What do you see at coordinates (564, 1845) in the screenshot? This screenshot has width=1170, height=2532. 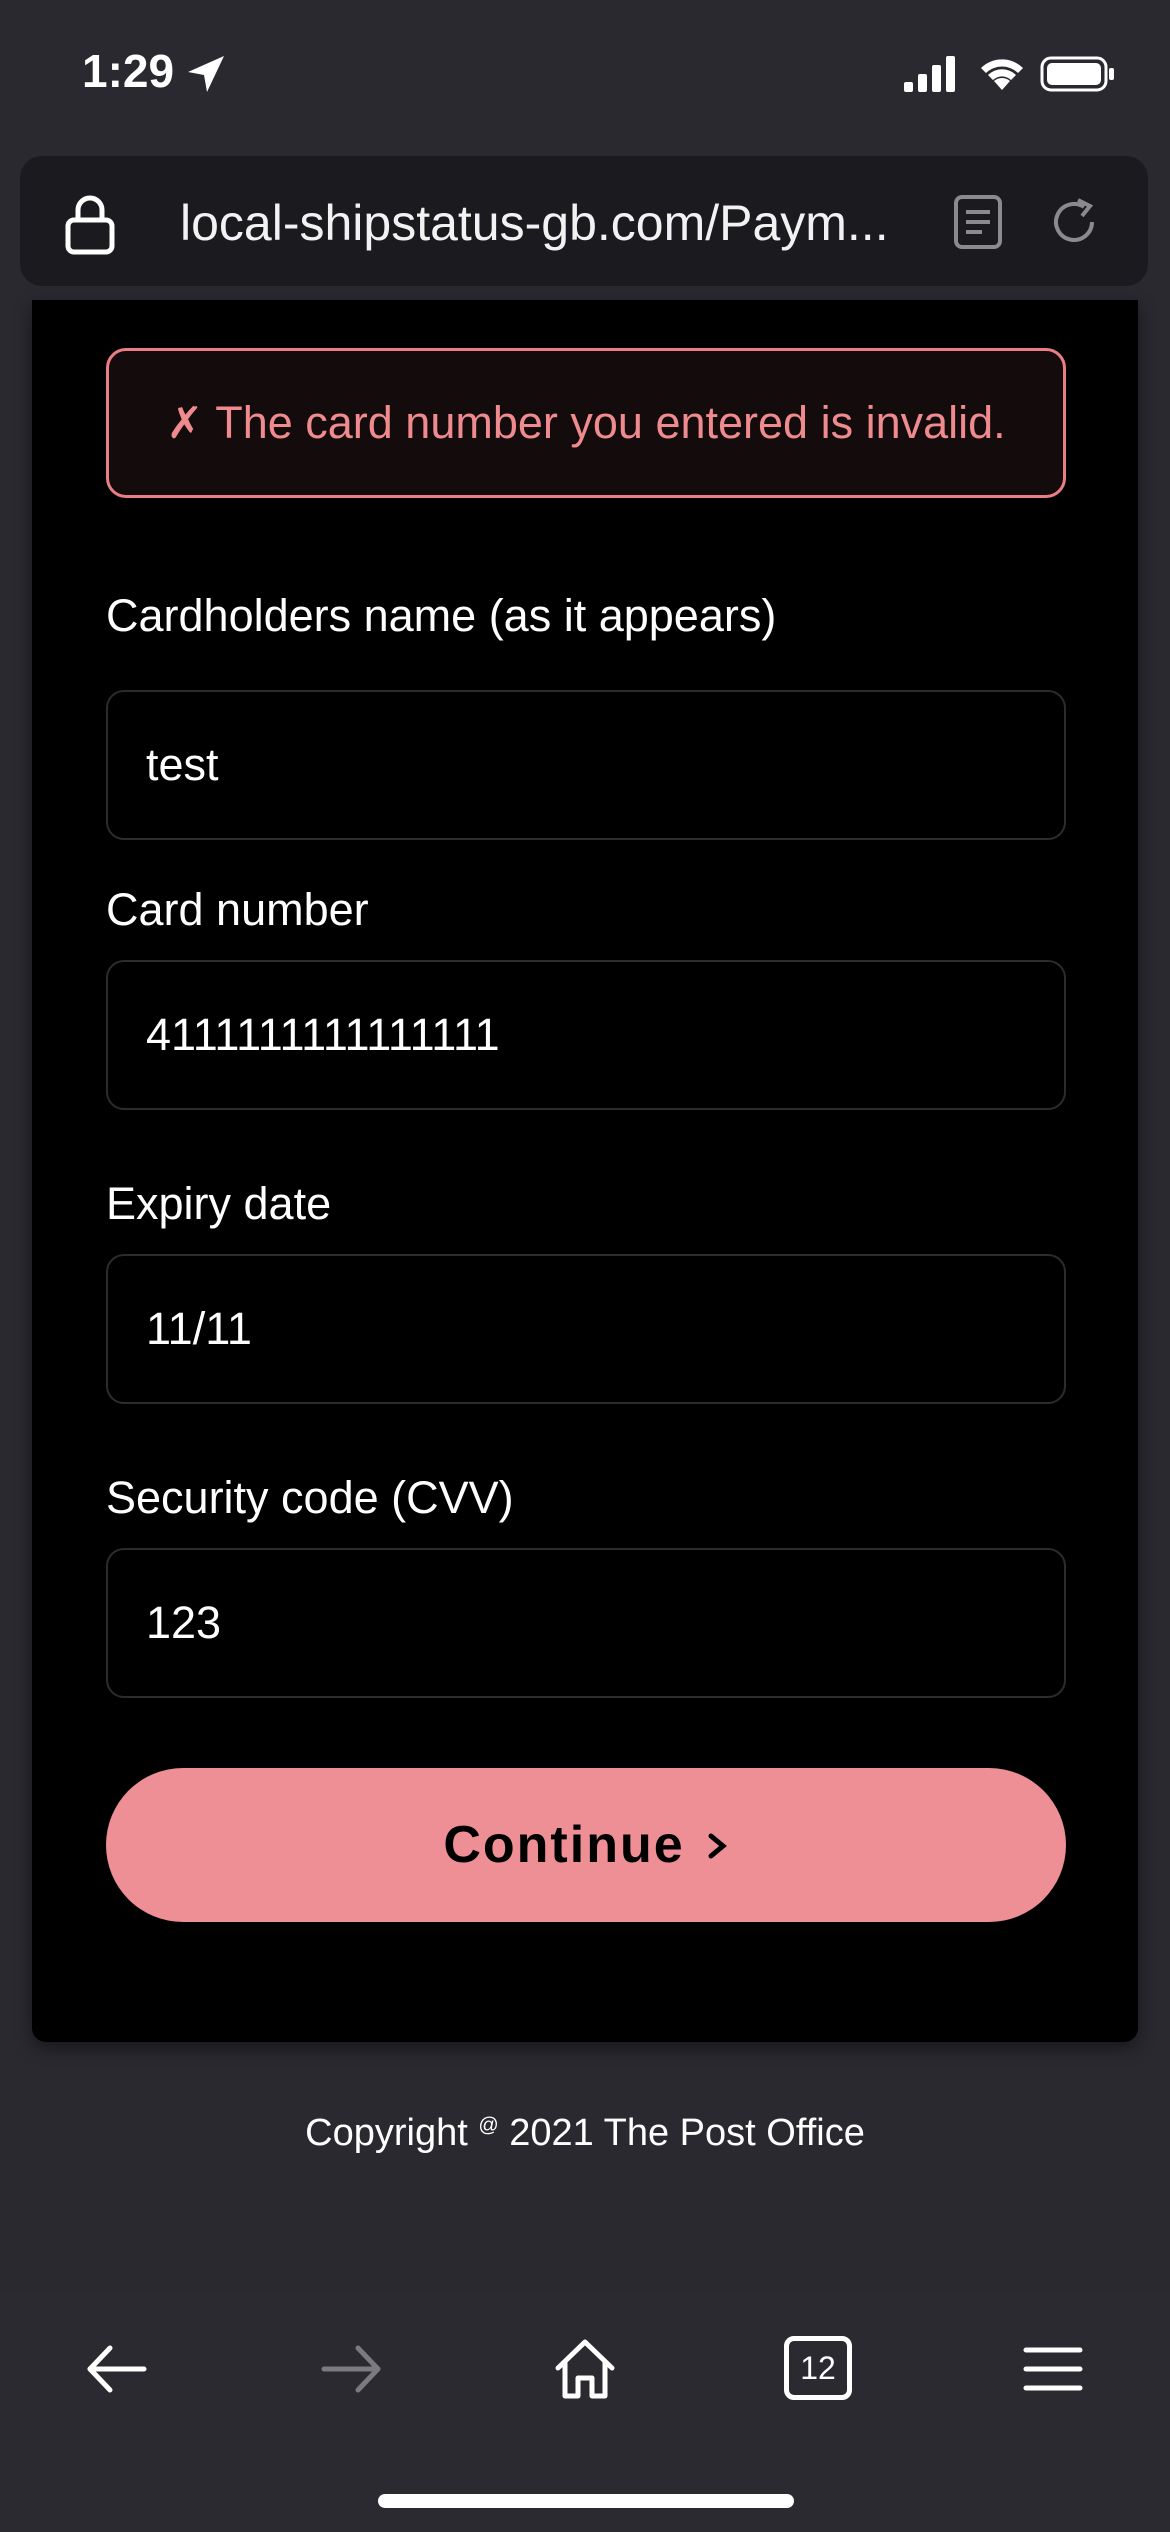 I see `continue-label: Continue` at bounding box center [564, 1845].